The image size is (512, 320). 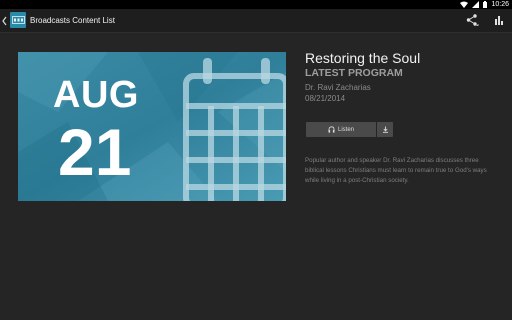 I want to click on status-icons: 10:26, so click(x=484, y=4).